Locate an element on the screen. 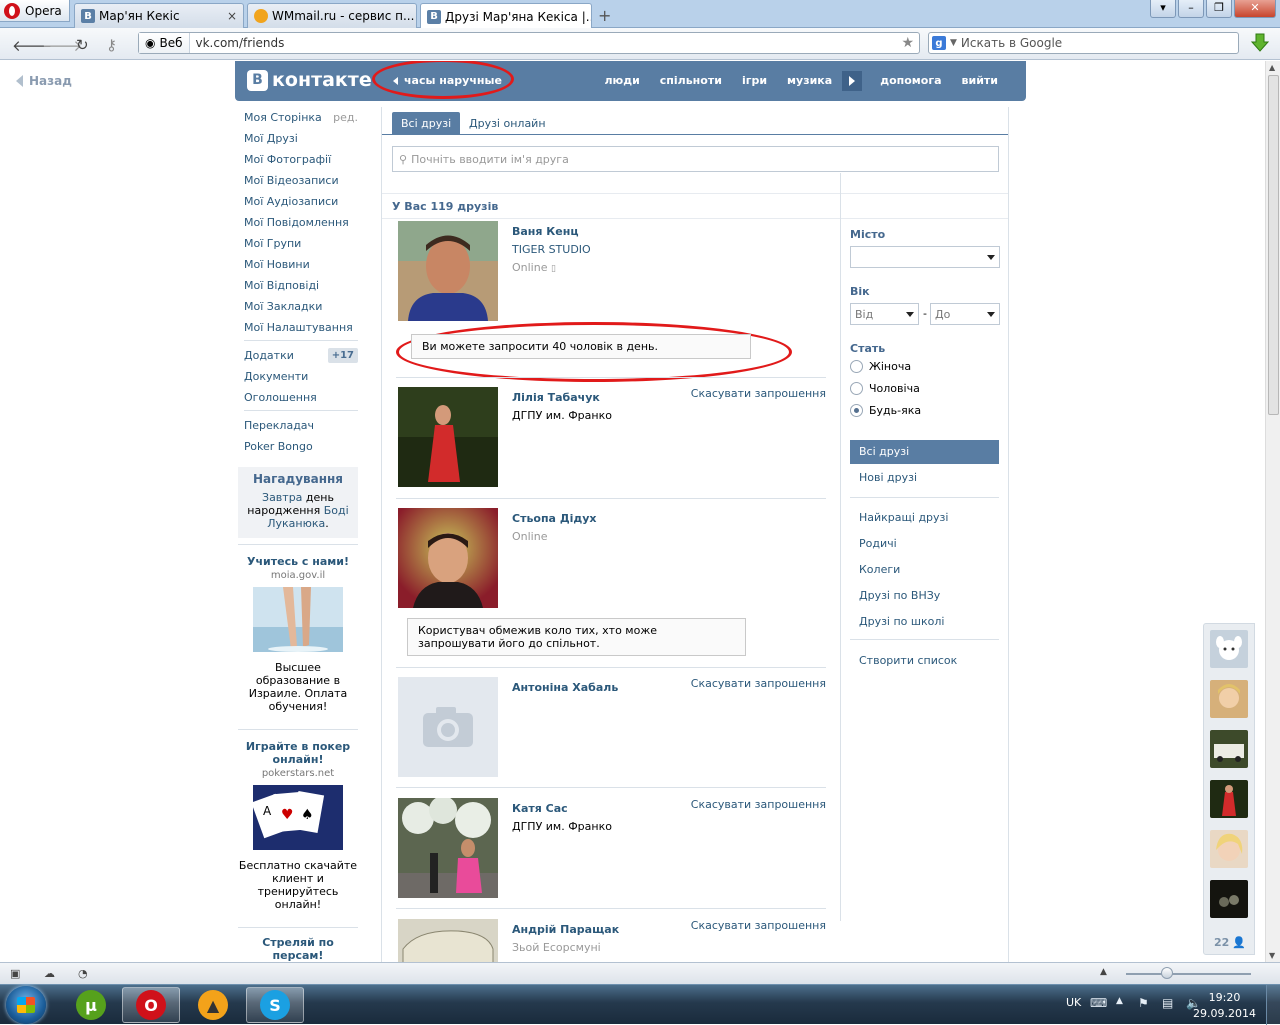 The width and height of the screenshot is (1280, 1025). keyboard-icon: ⌨ is located at coordinates (1098, 1003).